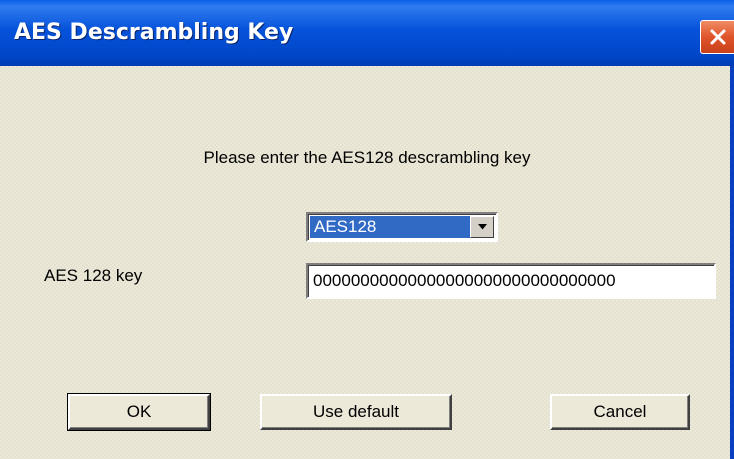 The height and width of the screenshot is (459, 734). What do you see at coordinates (367, 157) in the screenshot?
I see `instruction-text: Please enter the AES128 descrambling key` at bounding box center [367, 157].